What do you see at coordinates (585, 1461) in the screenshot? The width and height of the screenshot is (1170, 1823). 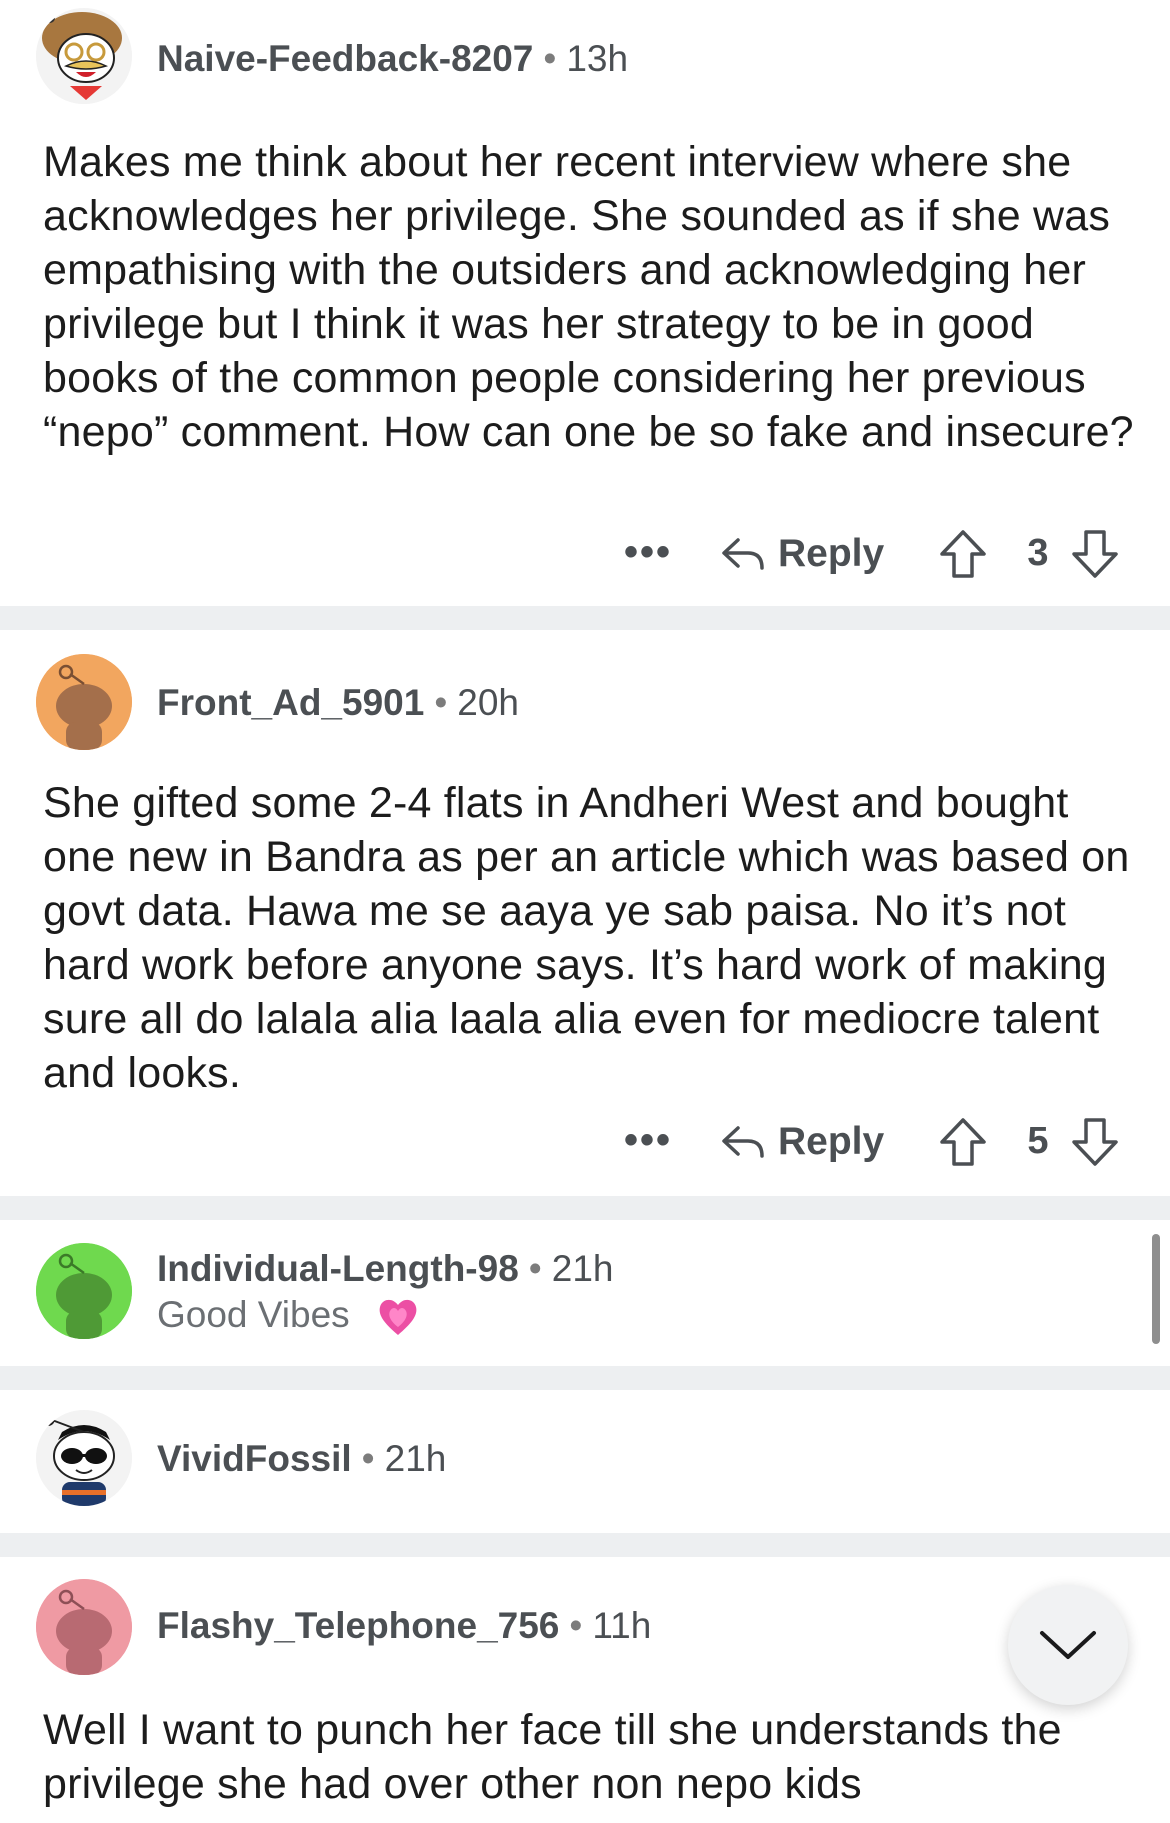 I see `comment-4: VividFossil • 21h` at bounding box center [585, 1461].